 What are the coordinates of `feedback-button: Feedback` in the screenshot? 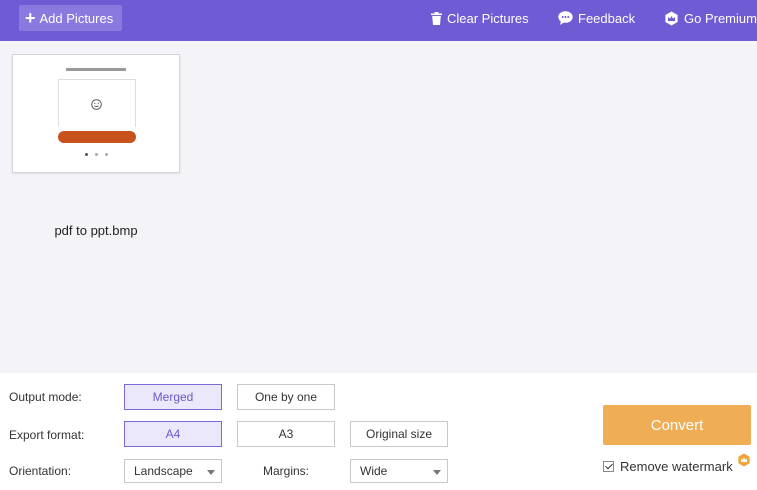 It's located at (596, 18).